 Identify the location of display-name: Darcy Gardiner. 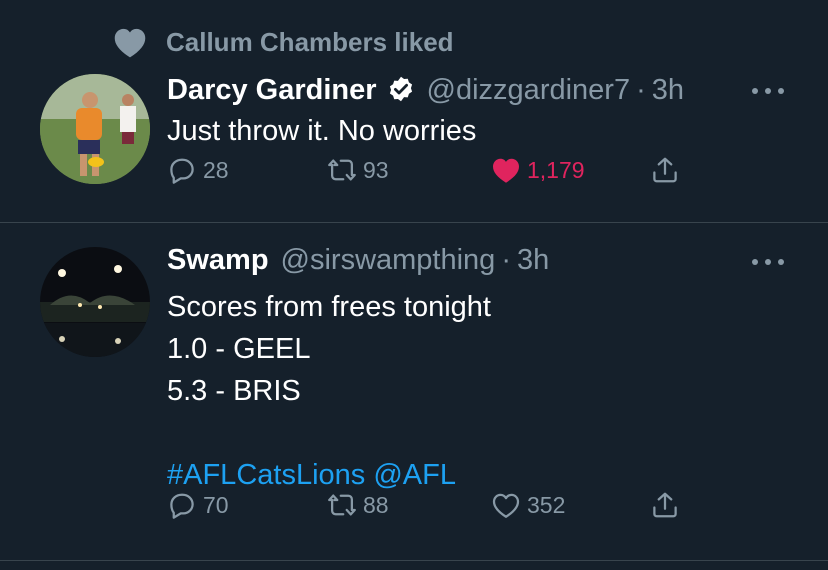
(272, 90).